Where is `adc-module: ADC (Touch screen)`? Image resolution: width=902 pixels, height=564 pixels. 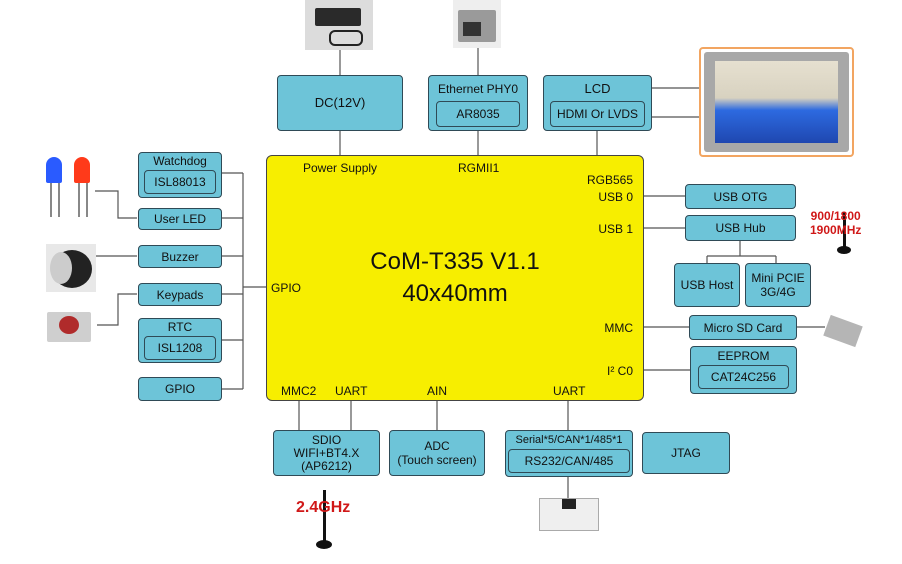 adc-module: ADC (Touch screen) is located at coordinates (437, 453).